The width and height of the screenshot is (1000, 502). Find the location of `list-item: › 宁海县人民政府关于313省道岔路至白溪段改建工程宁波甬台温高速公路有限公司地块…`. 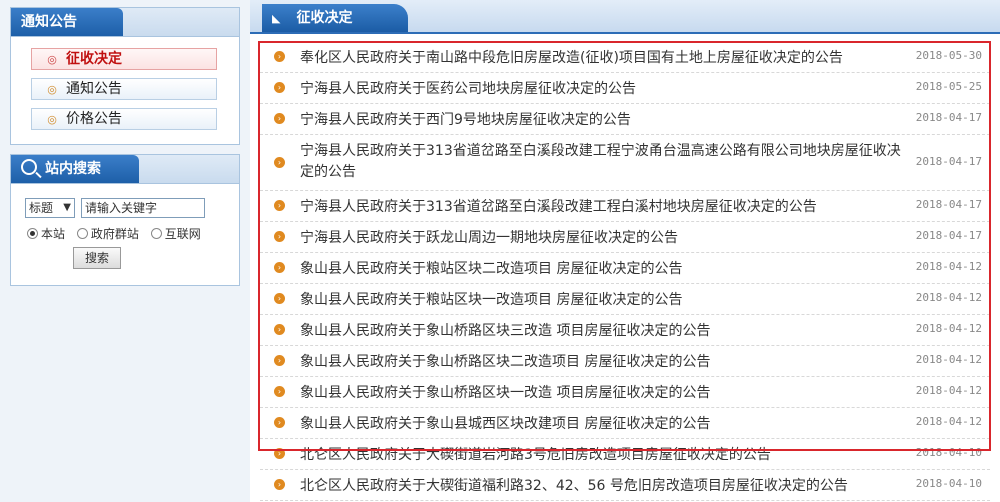

list-item: › 宁海县人民政府关于313省道岔路至白溪段改建工程宁波甬台温高速公路有限公司地块… is located at coordinates (625, 163).